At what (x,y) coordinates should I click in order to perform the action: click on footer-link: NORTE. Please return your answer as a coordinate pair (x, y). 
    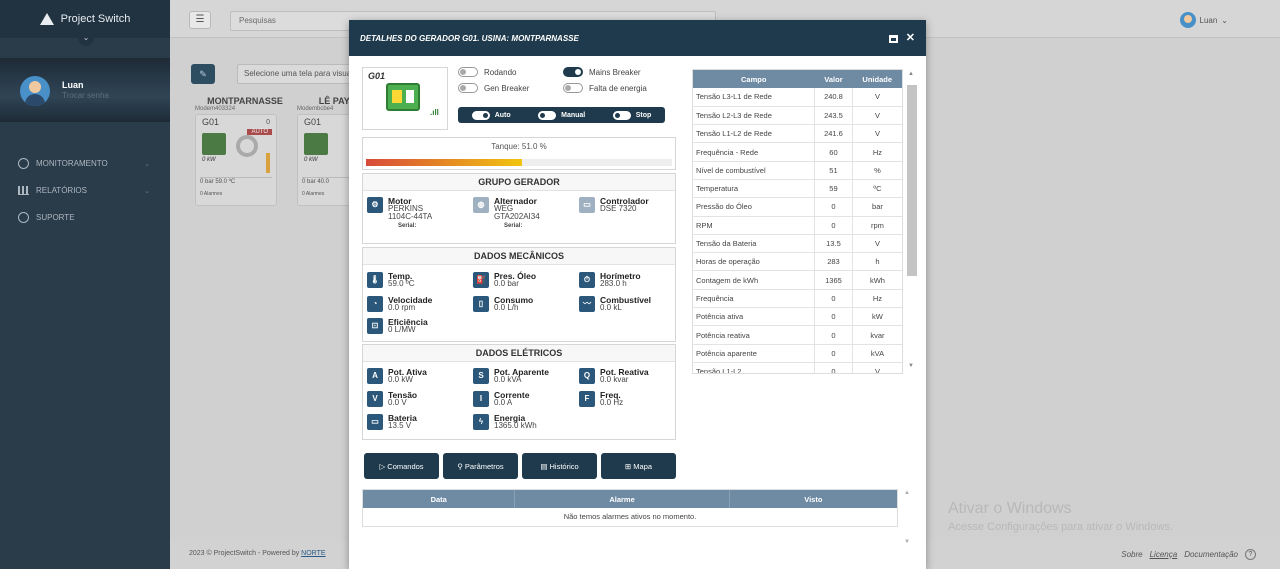
    Looking at the image, I should click on (313, 553).